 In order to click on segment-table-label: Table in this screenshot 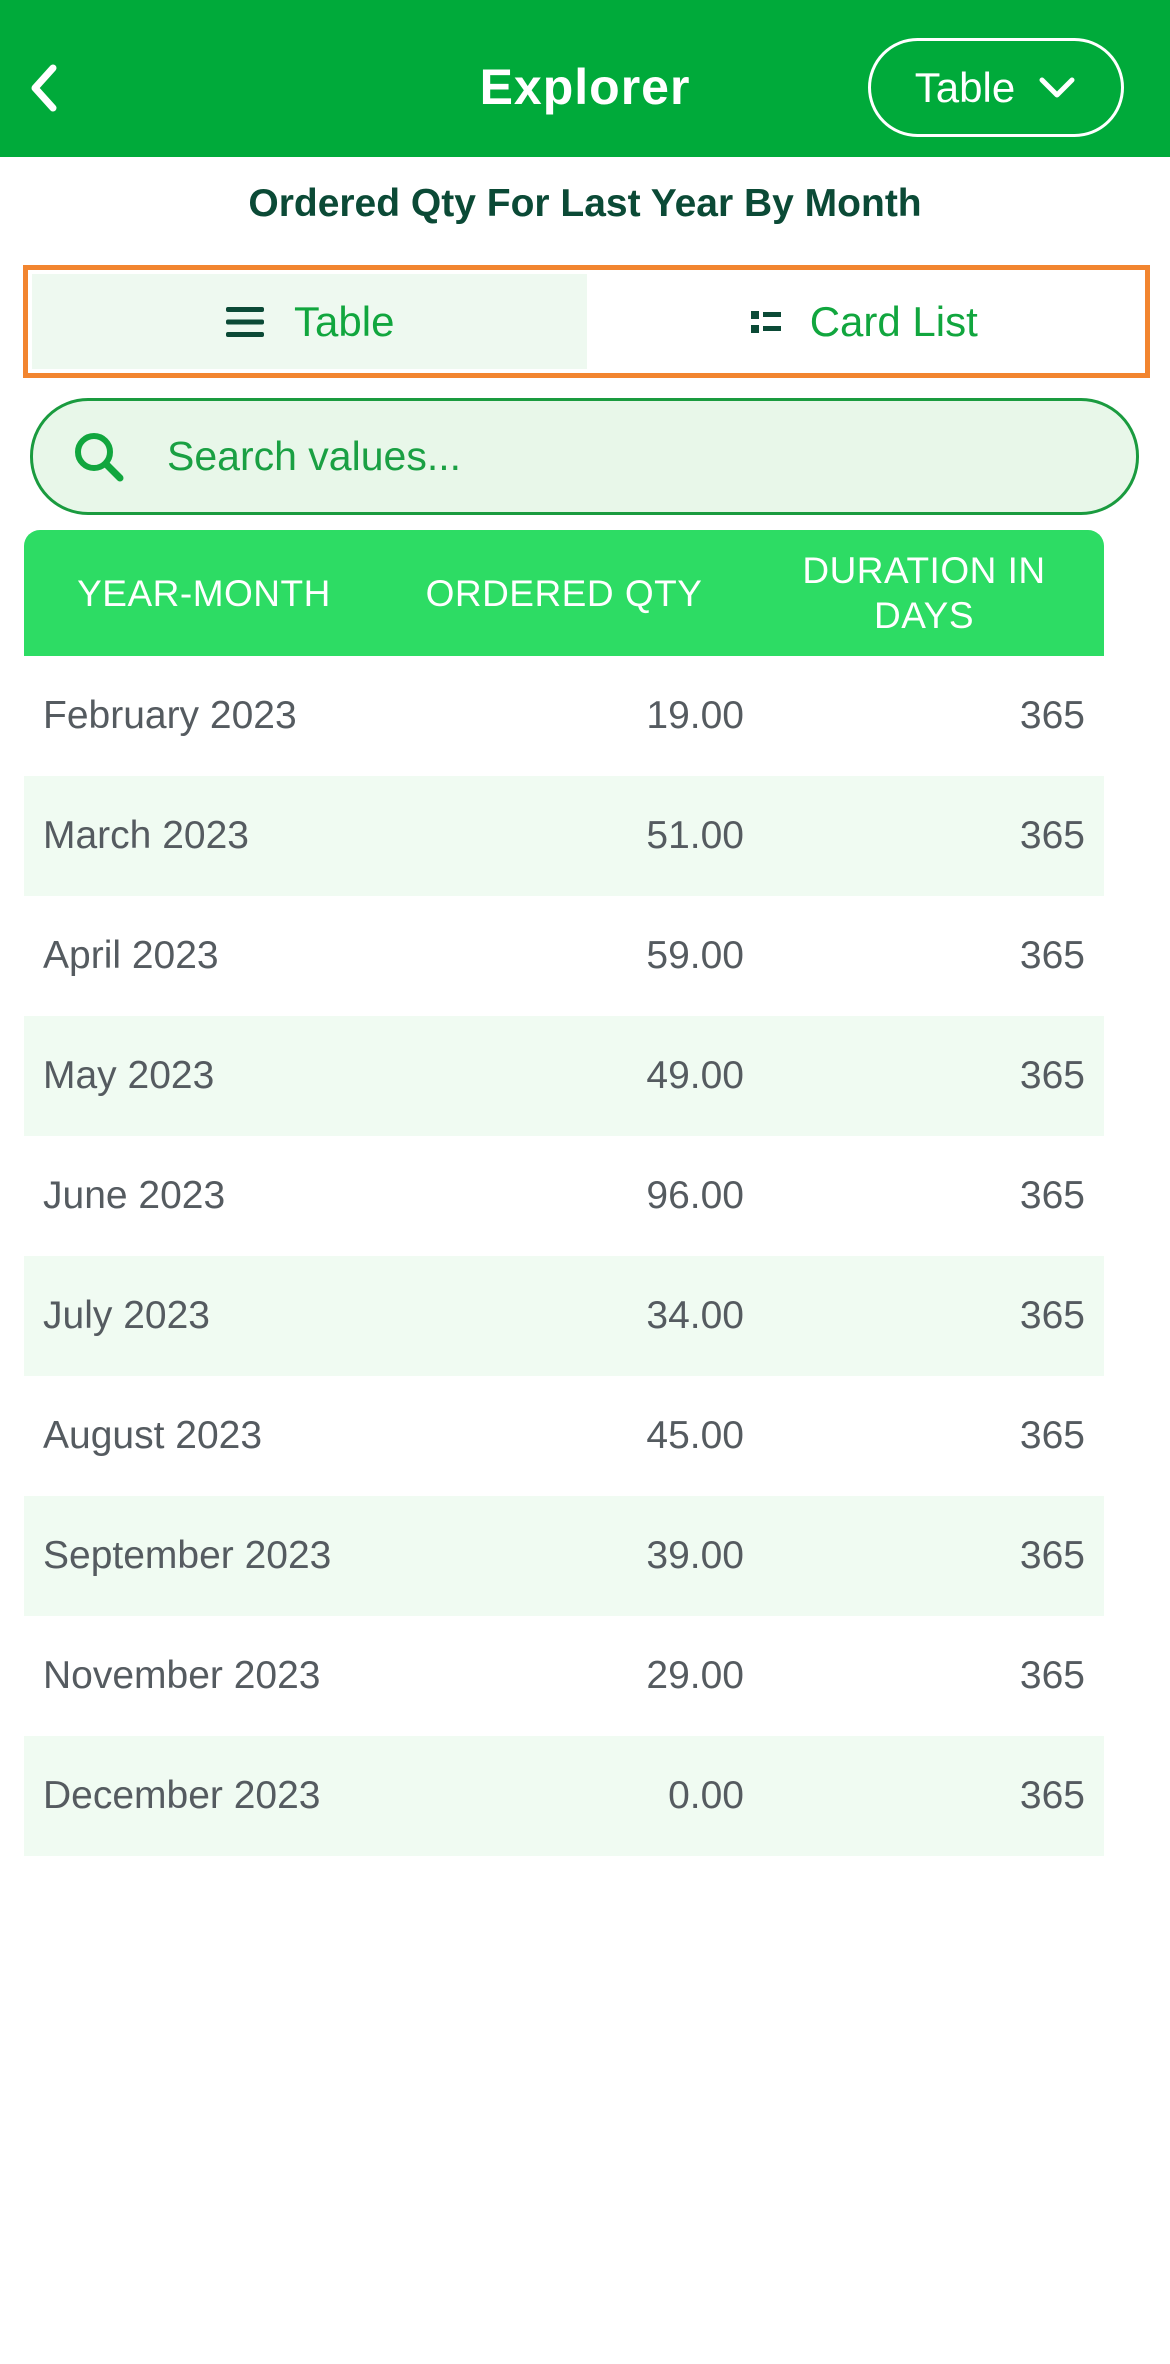, I will do `click(344, 321)`.